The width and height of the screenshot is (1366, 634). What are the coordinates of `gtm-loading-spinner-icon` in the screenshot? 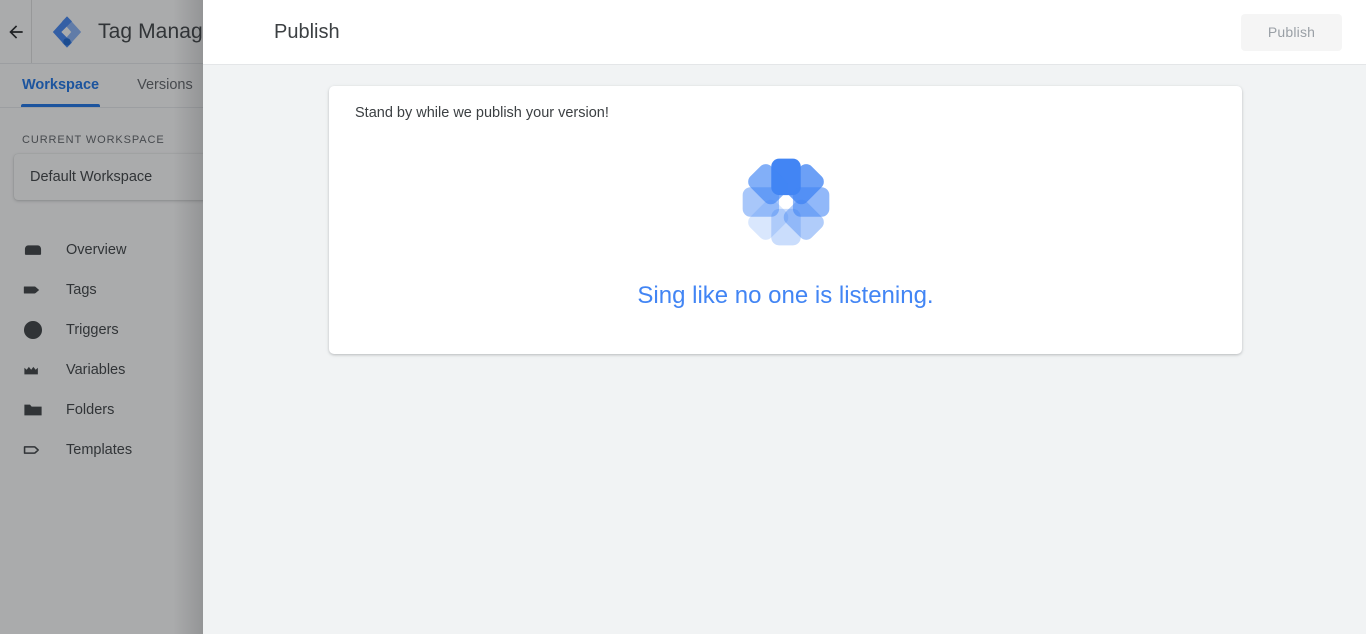 It's located at (785, 202).